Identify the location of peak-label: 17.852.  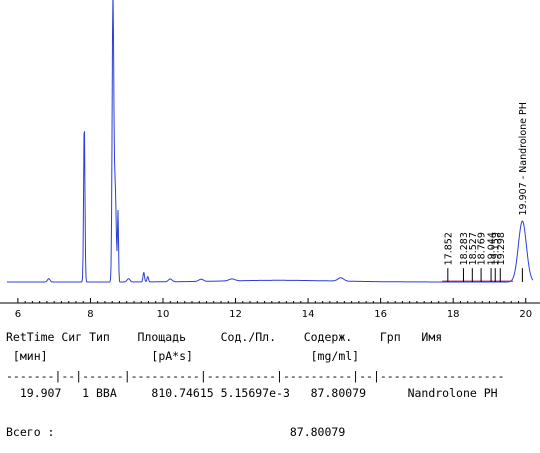
(448, 248).